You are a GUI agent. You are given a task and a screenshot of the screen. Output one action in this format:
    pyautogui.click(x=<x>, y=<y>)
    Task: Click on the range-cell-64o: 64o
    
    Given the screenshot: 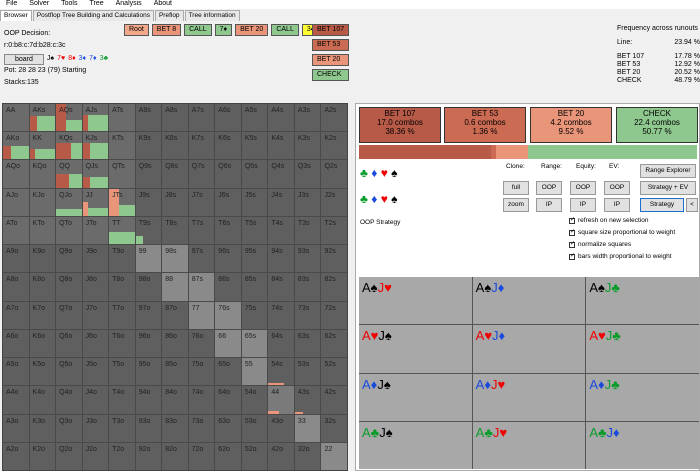 What is the action you would take?
    pyautogui.click(x=228, y=400)
    